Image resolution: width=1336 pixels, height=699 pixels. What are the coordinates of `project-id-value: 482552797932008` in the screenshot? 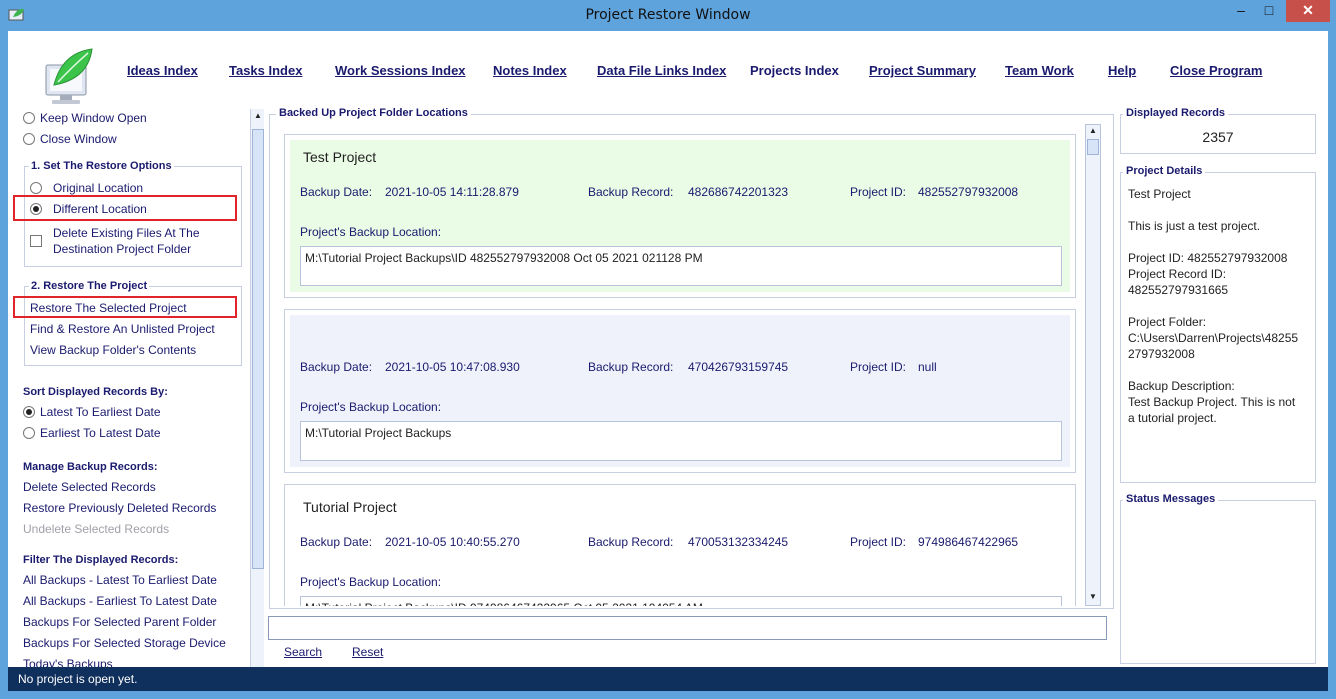 It's located at (968, 192).